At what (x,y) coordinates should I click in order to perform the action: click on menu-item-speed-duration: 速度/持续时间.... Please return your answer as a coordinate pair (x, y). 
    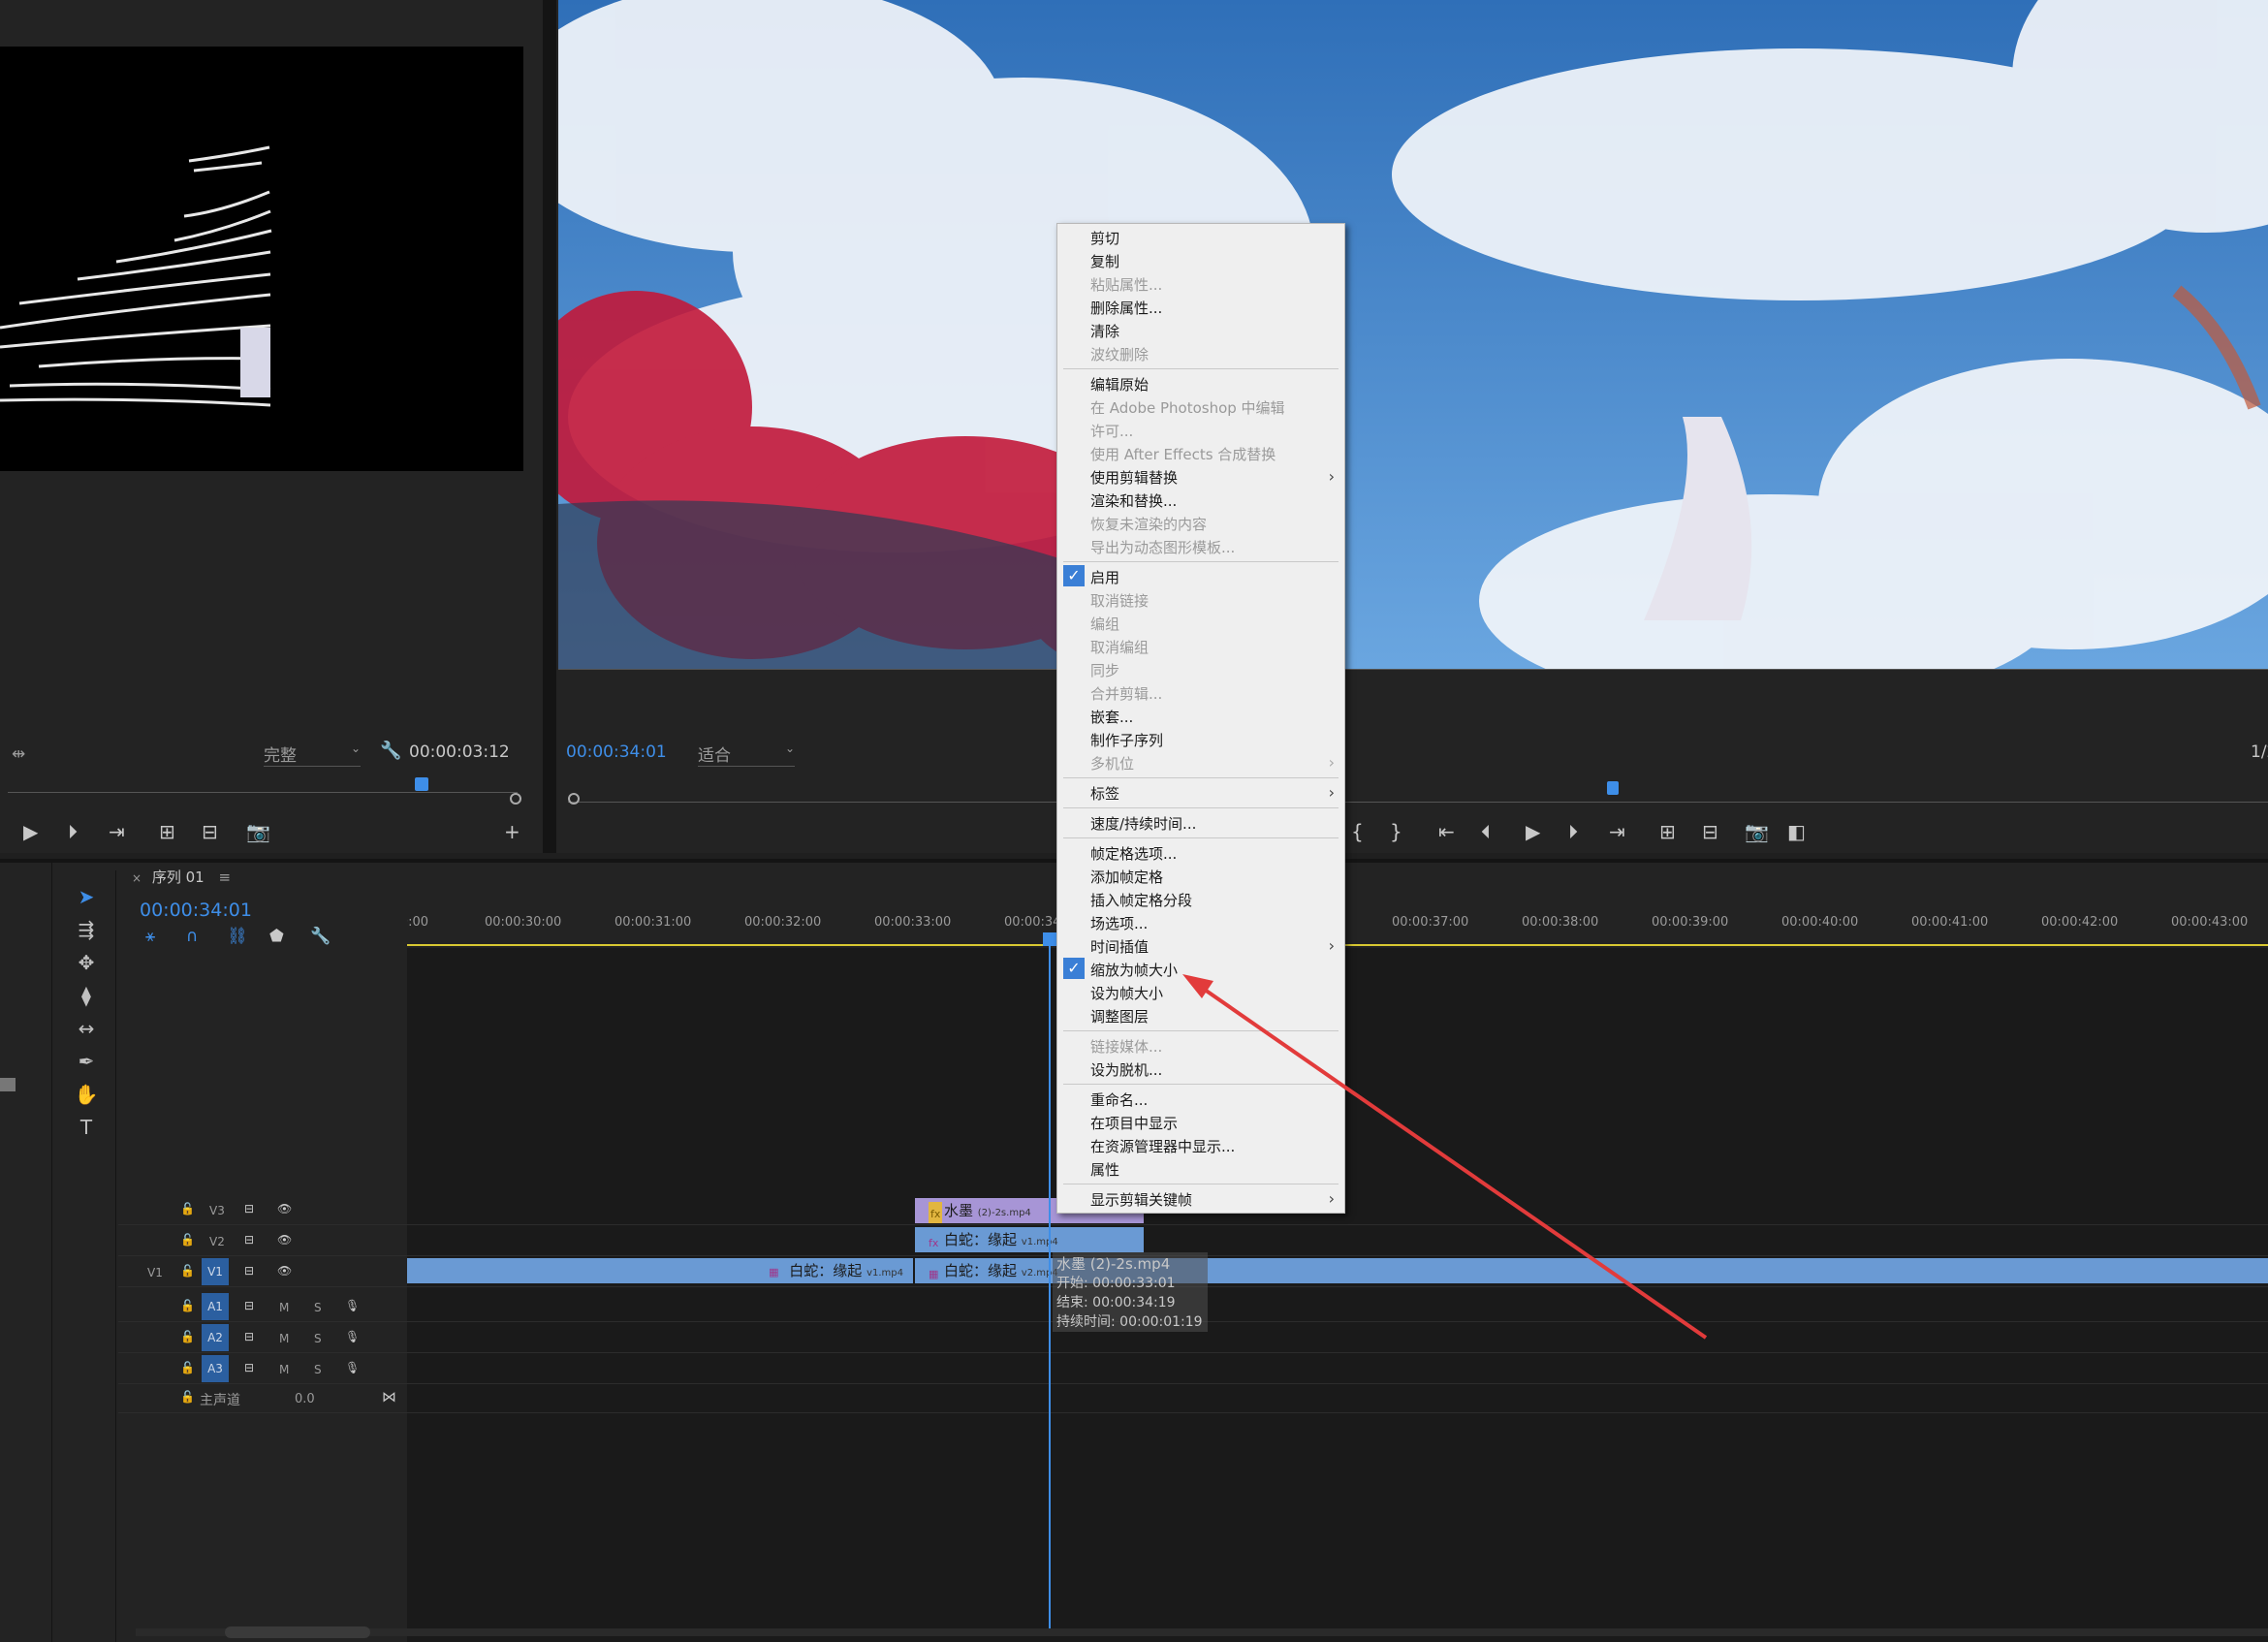
    Looking at the image, I should click on (1143, 823).